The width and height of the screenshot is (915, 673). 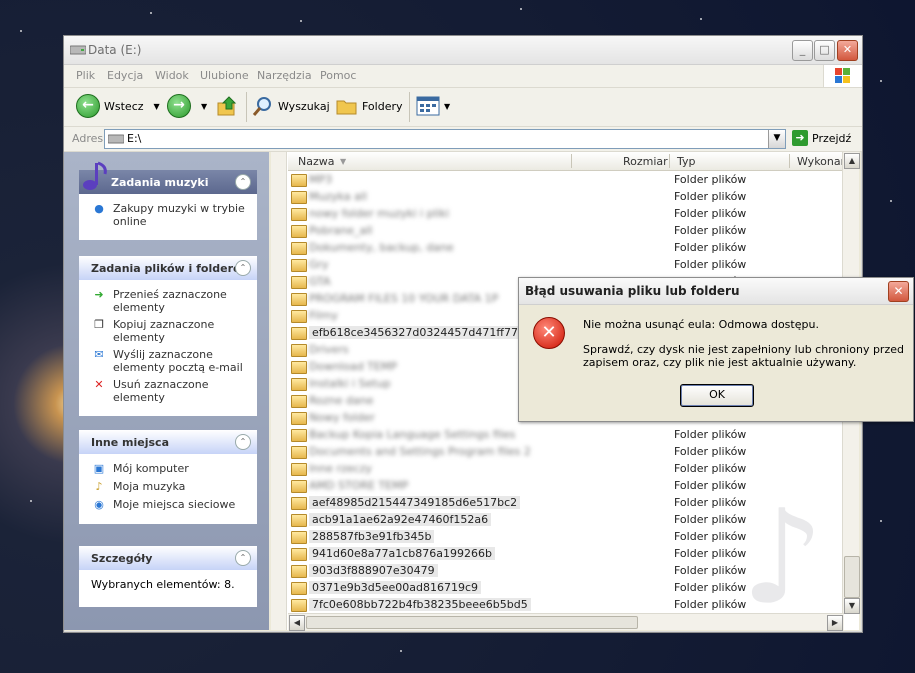 I want to click on minimize-button: _, so click(x=802, y=50).